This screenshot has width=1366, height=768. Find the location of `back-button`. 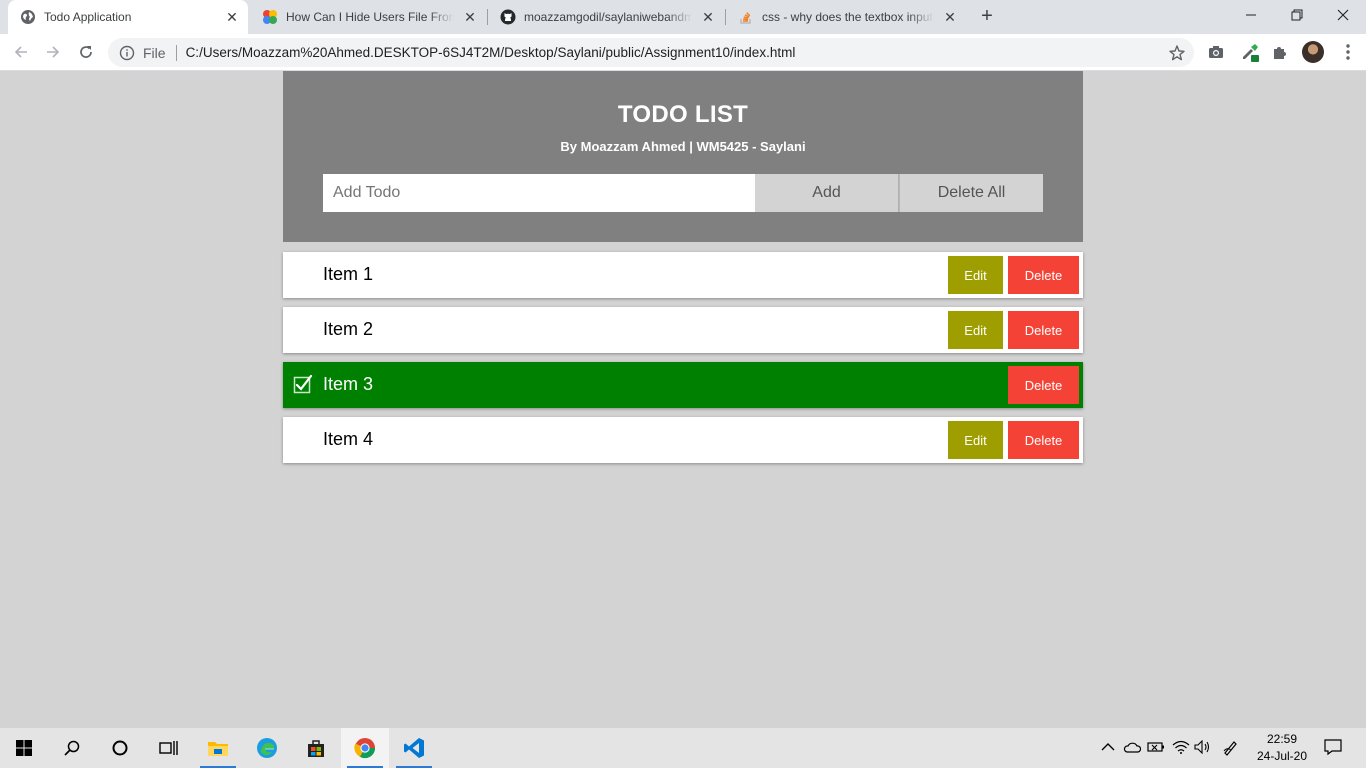

back-button is located at coordinates (21, 52).